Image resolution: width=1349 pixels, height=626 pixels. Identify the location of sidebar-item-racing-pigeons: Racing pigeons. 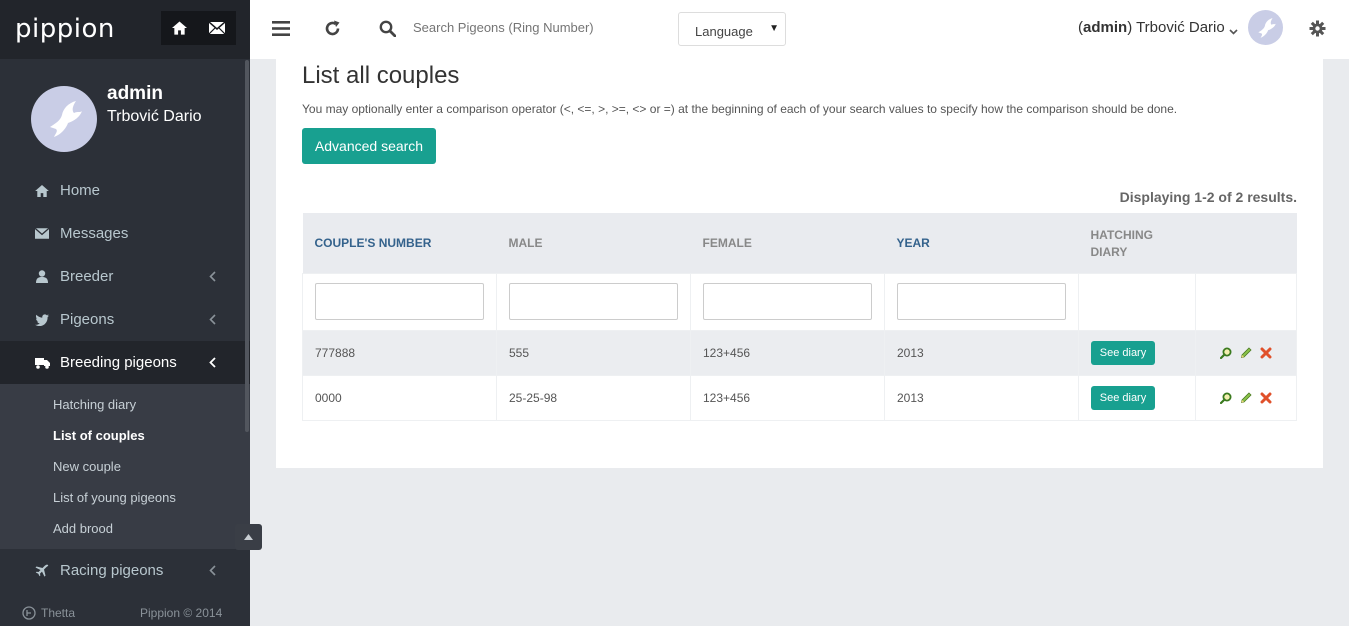
(125, 570).